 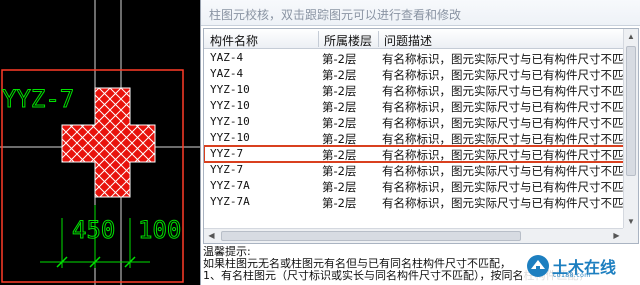 I want to click on watermark-logo-icon, so click(x=538, y=266).